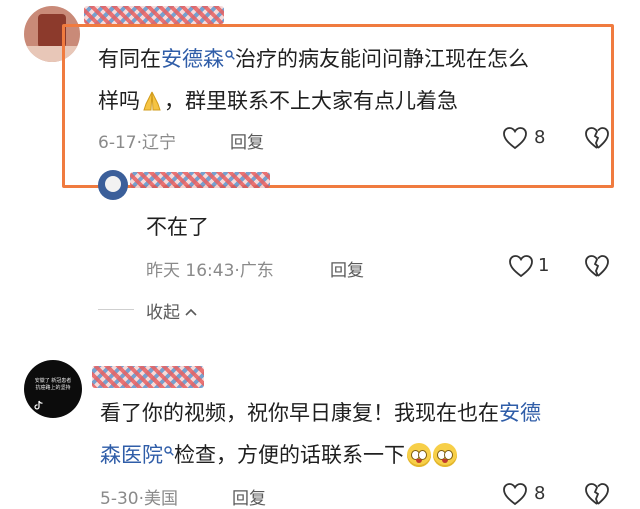 This screenshot has width=640, height=509. What do you see at coordinates (38, 405) in the screenshot?
I see `tiktok-logo-icon` at bounding box center [38, 405].